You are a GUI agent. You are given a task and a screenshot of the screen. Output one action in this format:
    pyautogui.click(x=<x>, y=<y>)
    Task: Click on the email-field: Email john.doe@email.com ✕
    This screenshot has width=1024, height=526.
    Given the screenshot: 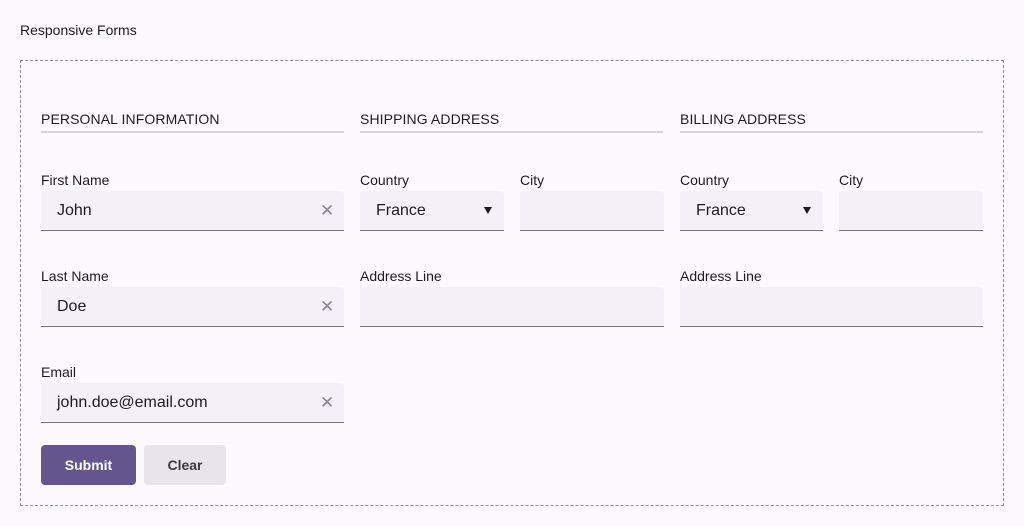 What is the action you would take?
    pyautogui.click(x=192, y=393)
    